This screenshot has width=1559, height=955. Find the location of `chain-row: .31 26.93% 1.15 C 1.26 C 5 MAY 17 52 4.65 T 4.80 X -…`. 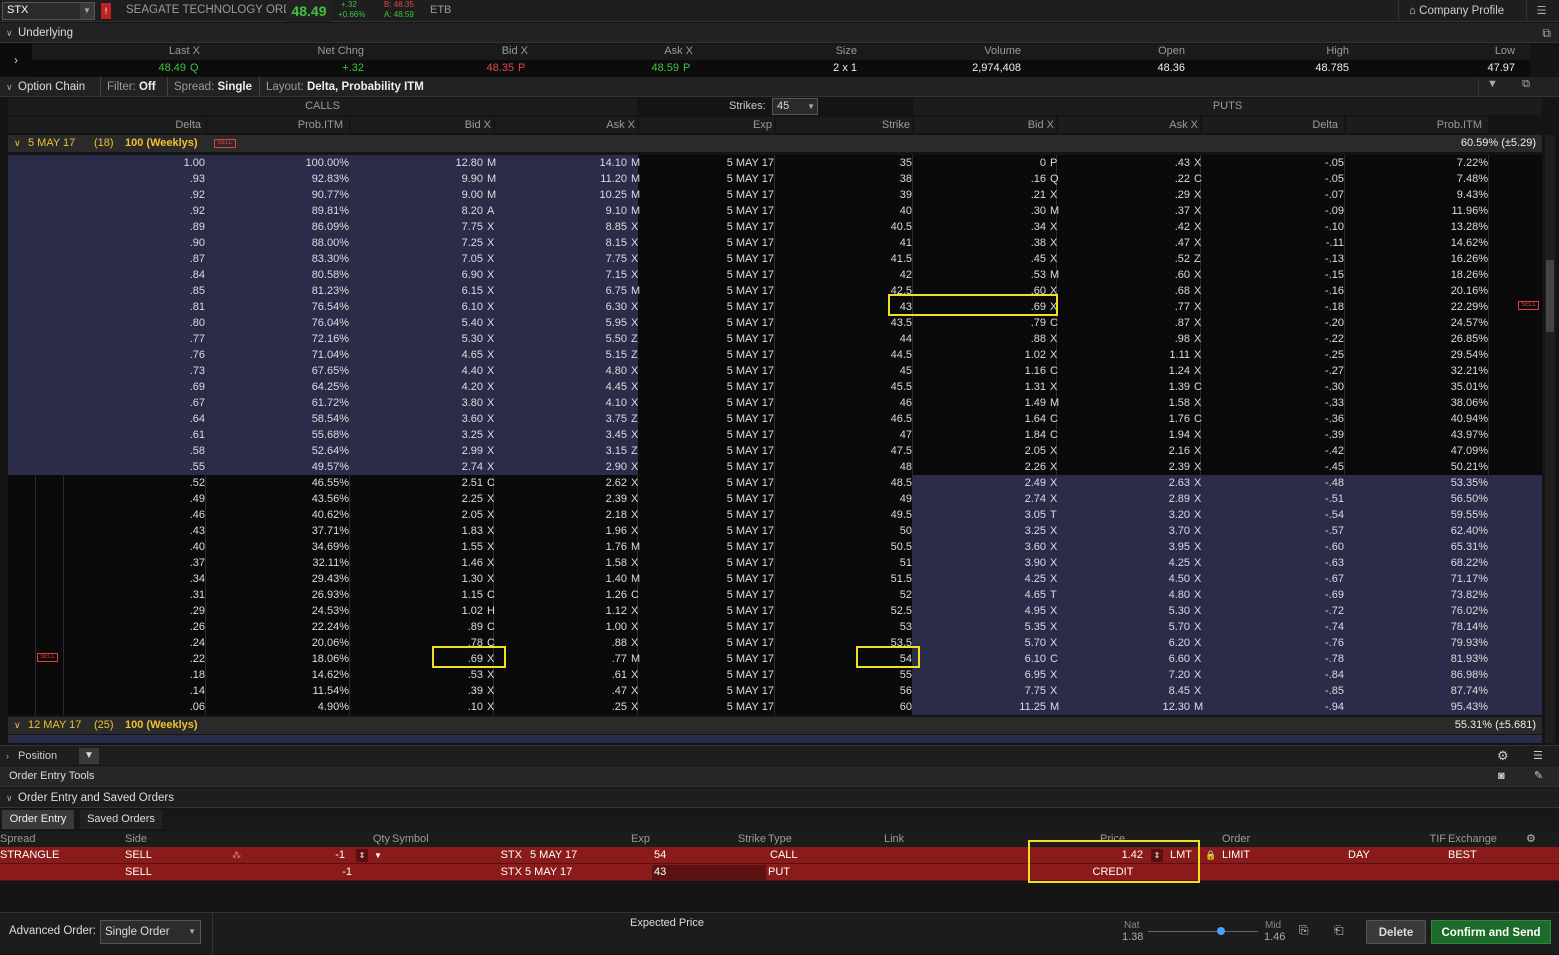

chain-row: .31 26.93% 1.15 C 1.26 C 5 MAY 17 52 4.65 T 4.80 X -… is located at coordinates (775, 595).